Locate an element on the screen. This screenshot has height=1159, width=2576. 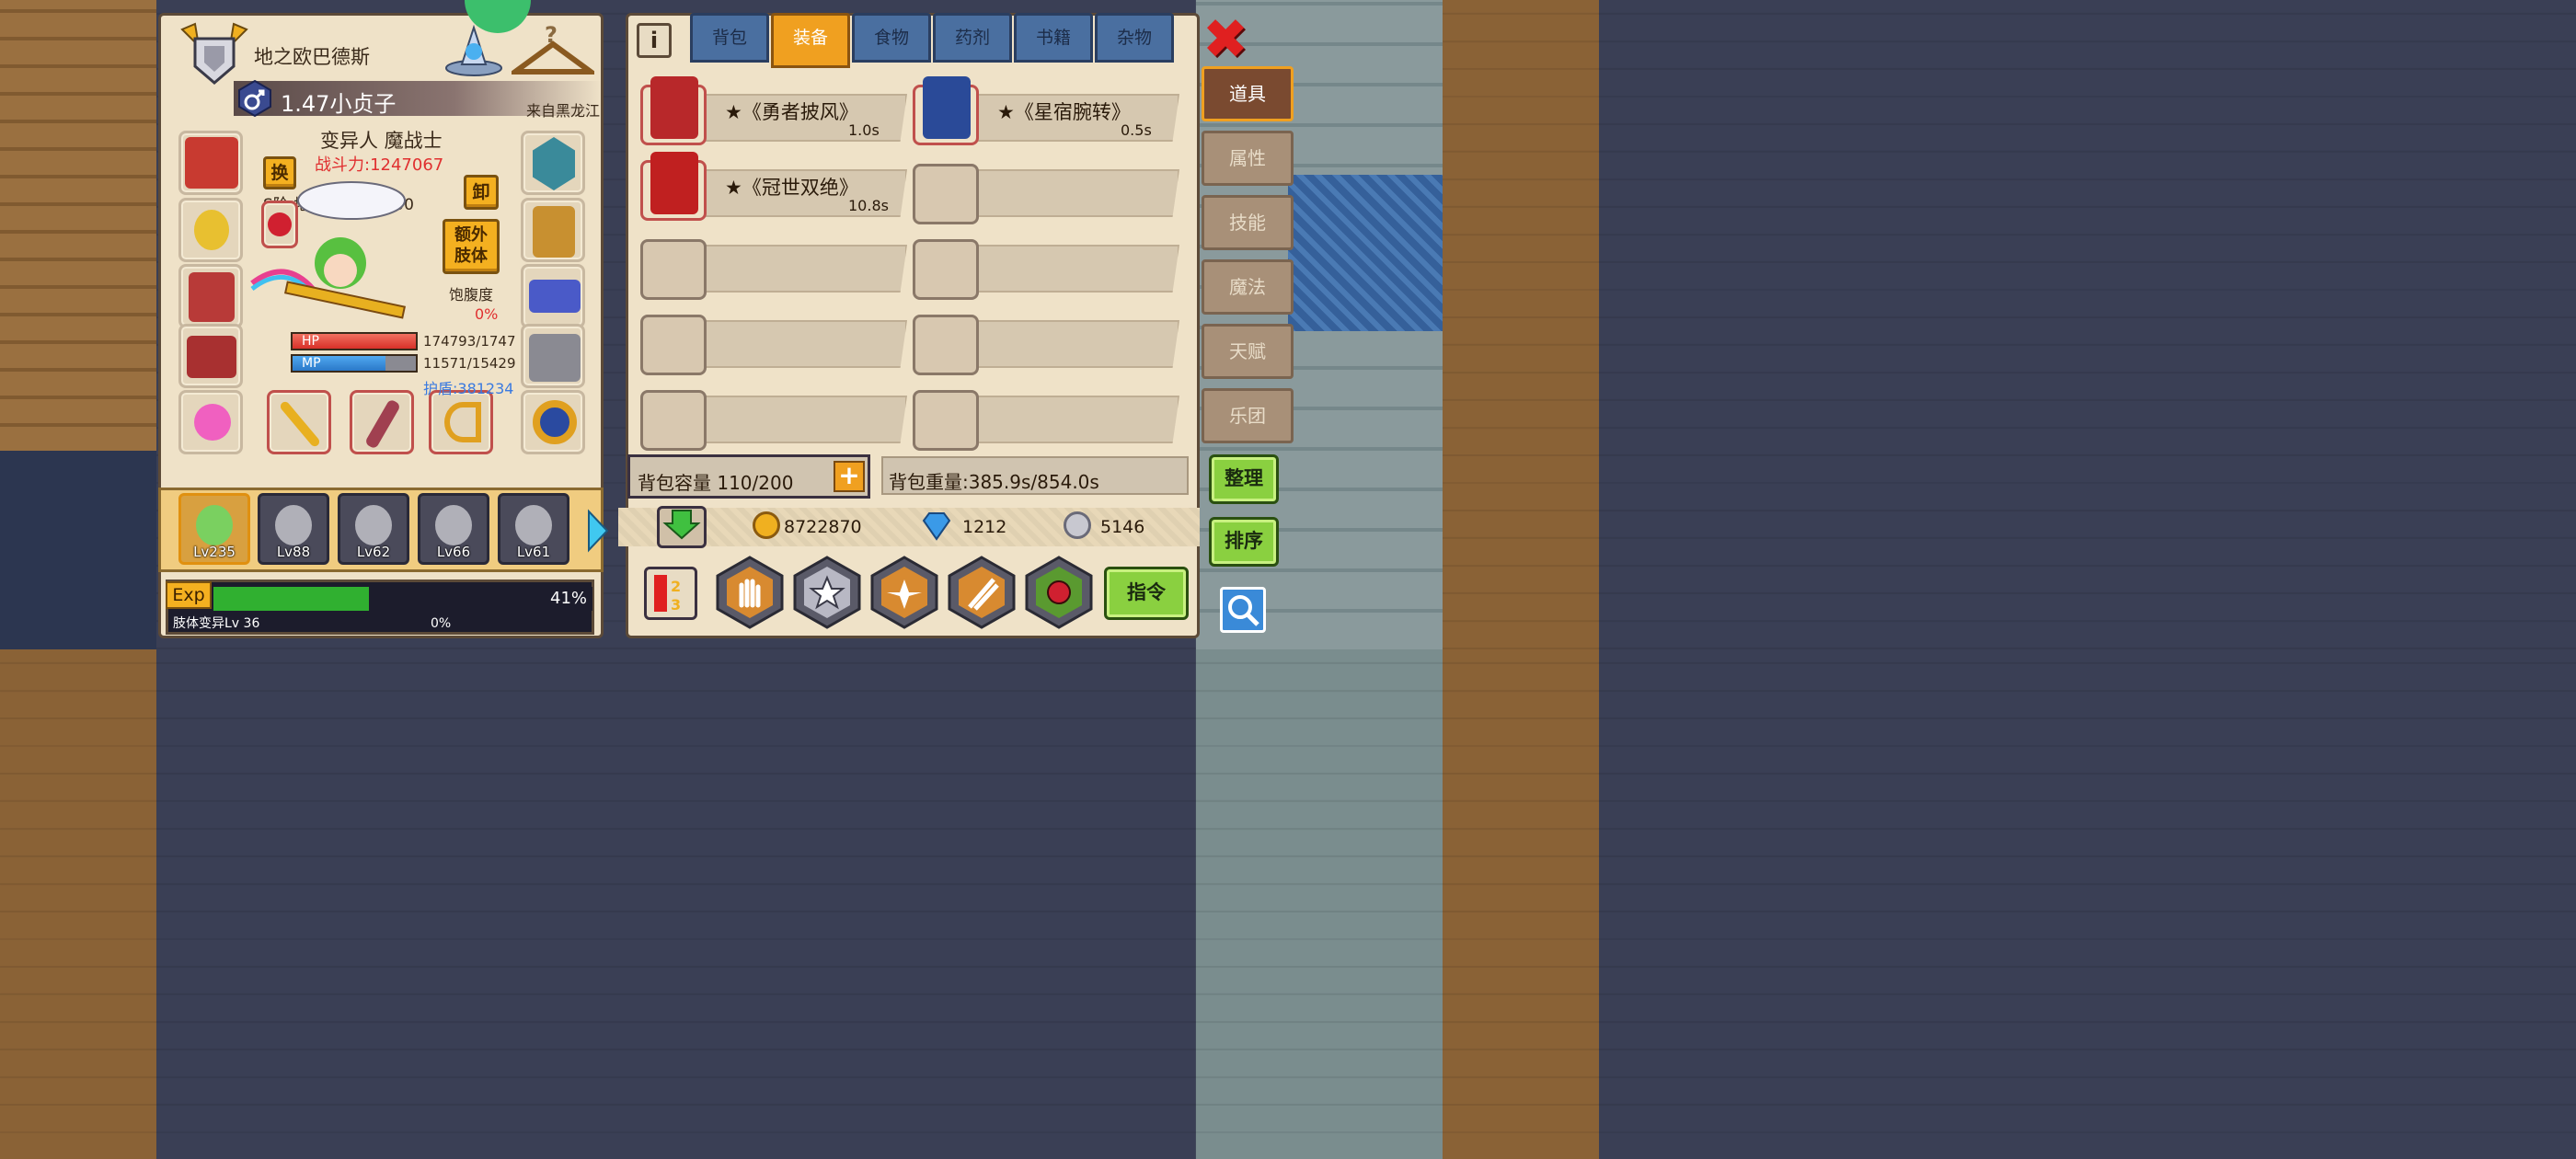
gem-charm-icon is located at coordinates (212, 422).